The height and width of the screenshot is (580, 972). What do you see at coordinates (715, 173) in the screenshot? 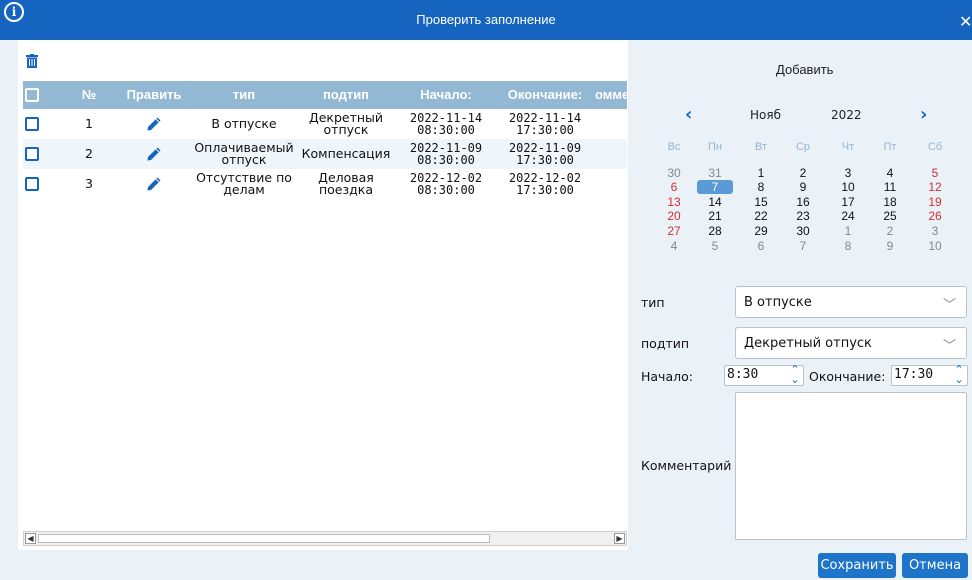
I see `calendar-day: 31` at bounding box center [715, 173].